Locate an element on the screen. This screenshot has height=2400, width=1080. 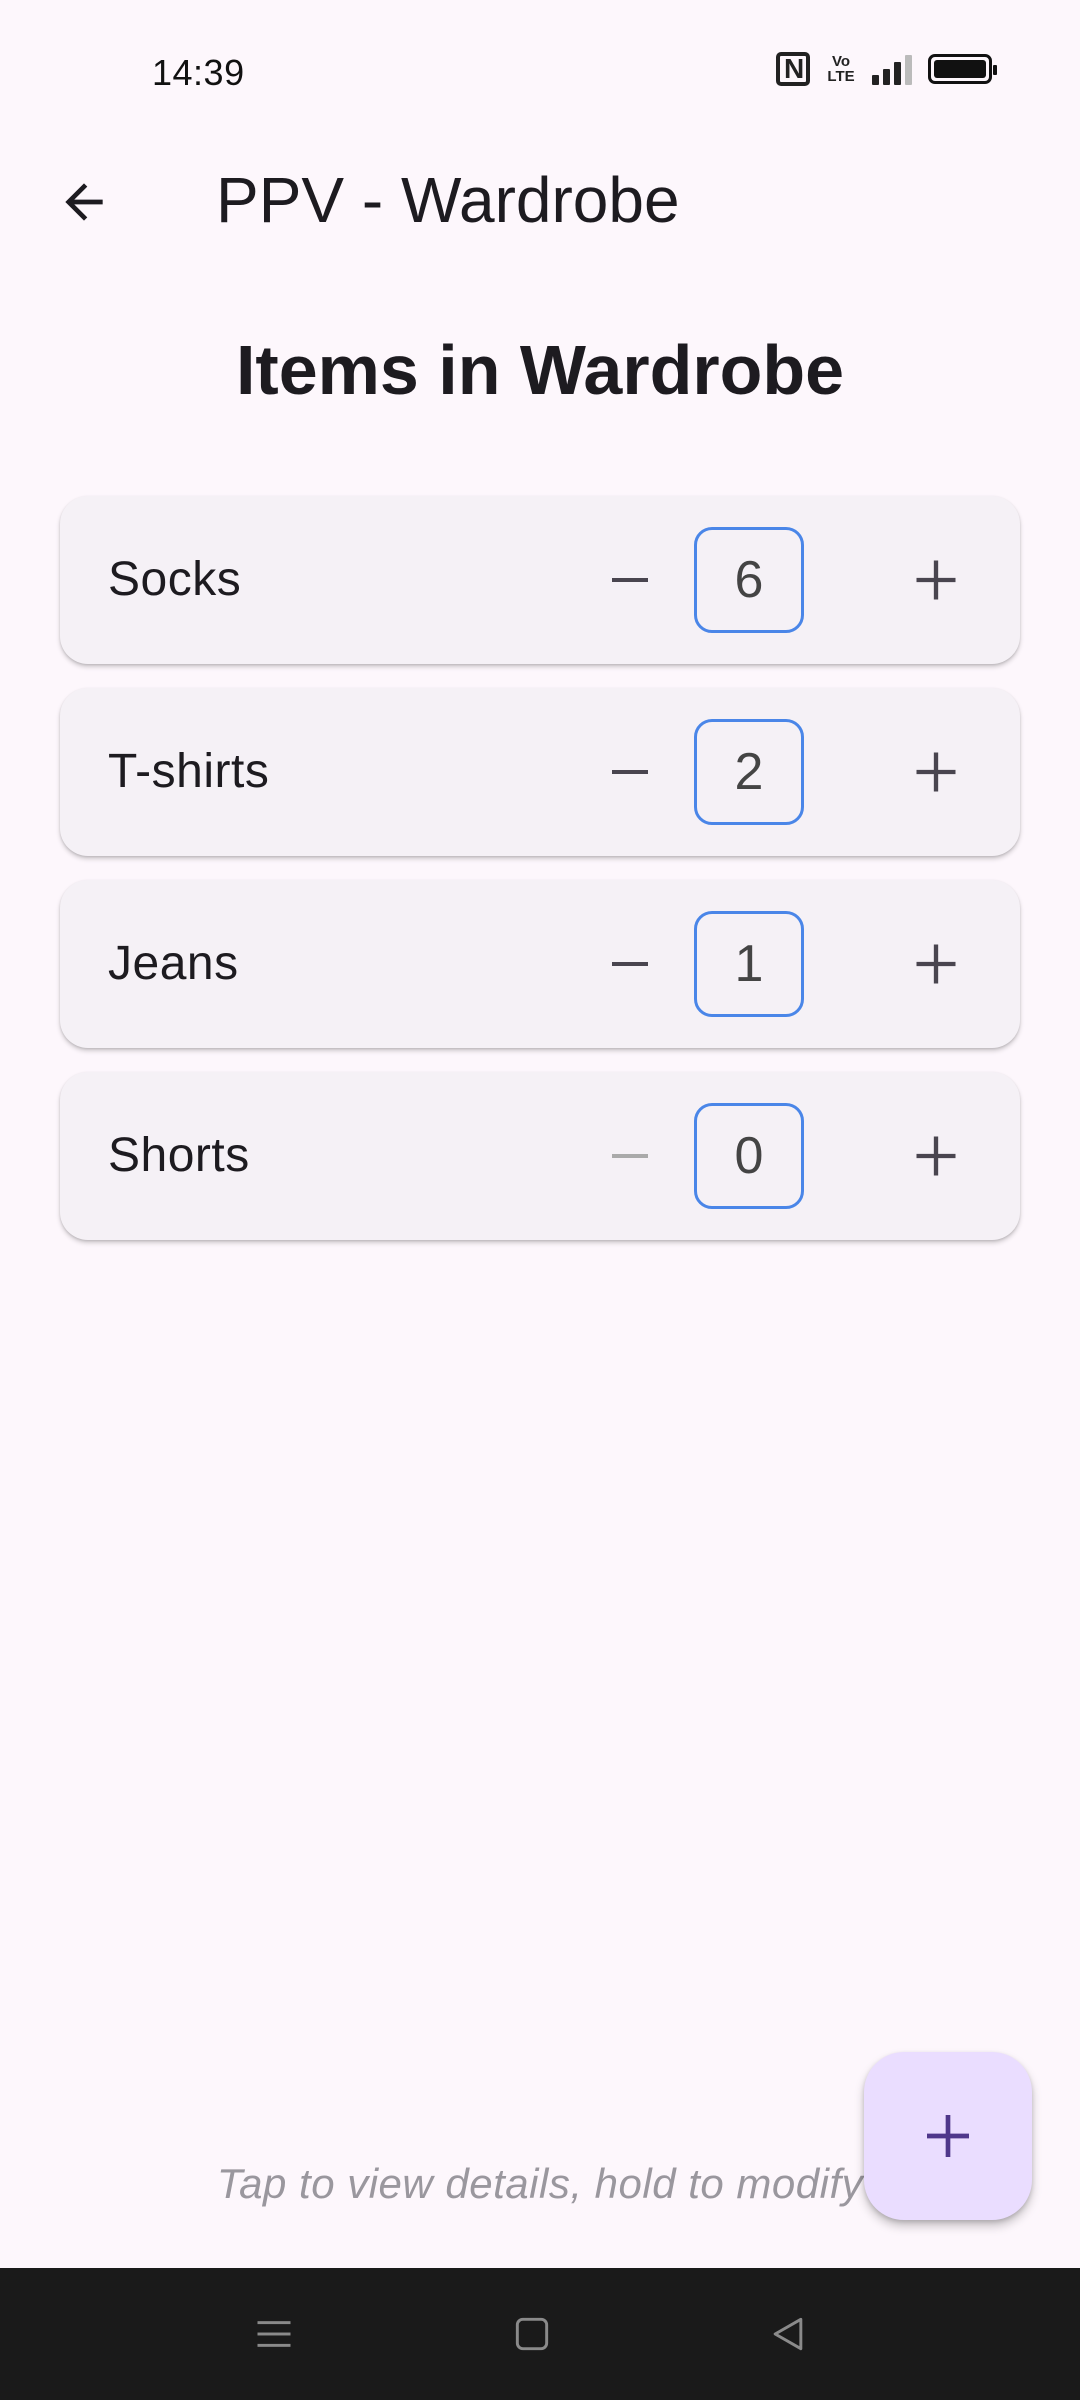
status-icons: VoLTE is located at coordinates (886, 69).